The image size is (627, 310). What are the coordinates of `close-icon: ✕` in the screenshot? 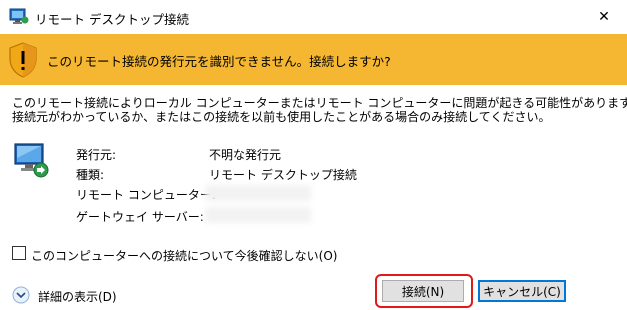 It's located at (604, 17).